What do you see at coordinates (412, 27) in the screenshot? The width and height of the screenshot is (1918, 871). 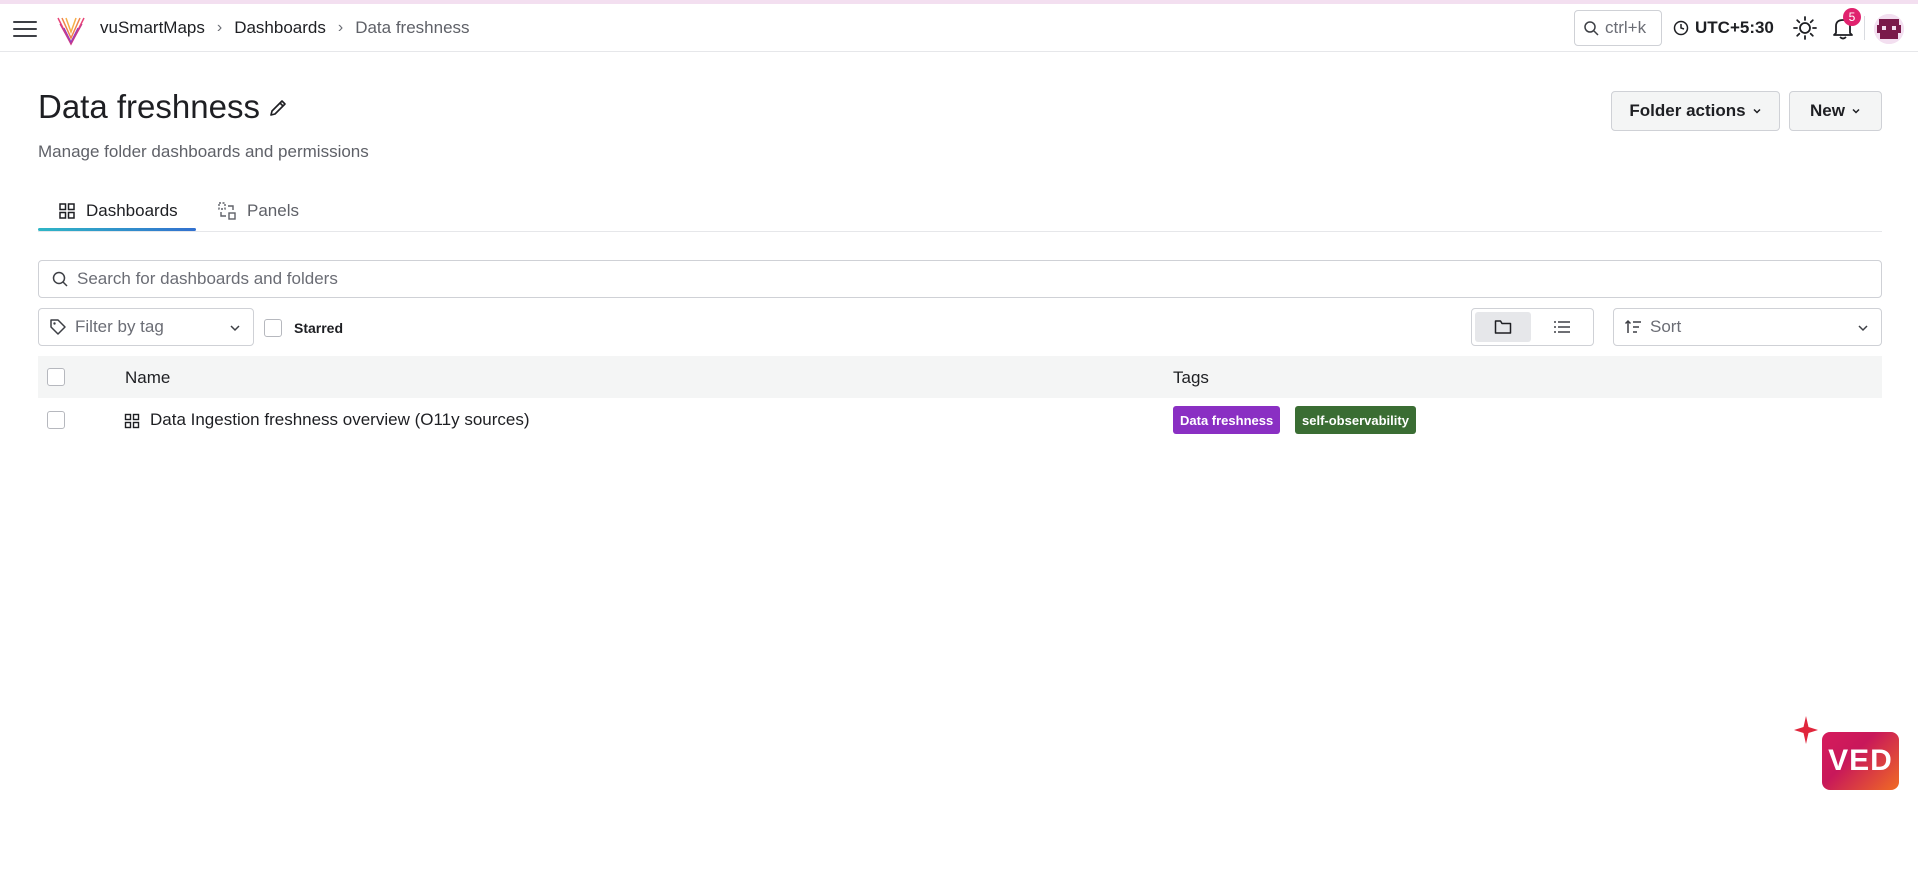 I see `breadcrumb-current: Data freshness` at bounding box center [412, 27].